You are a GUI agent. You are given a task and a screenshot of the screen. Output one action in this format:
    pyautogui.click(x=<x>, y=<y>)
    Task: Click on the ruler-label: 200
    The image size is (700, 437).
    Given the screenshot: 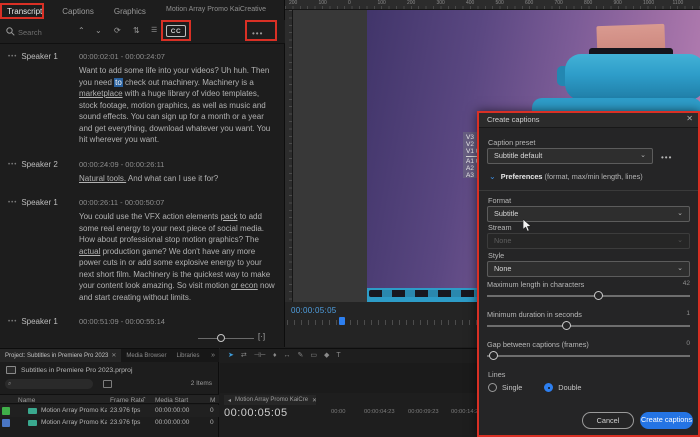 What is the action you would take?
    pyautogui.click(x=293, y=3)
    